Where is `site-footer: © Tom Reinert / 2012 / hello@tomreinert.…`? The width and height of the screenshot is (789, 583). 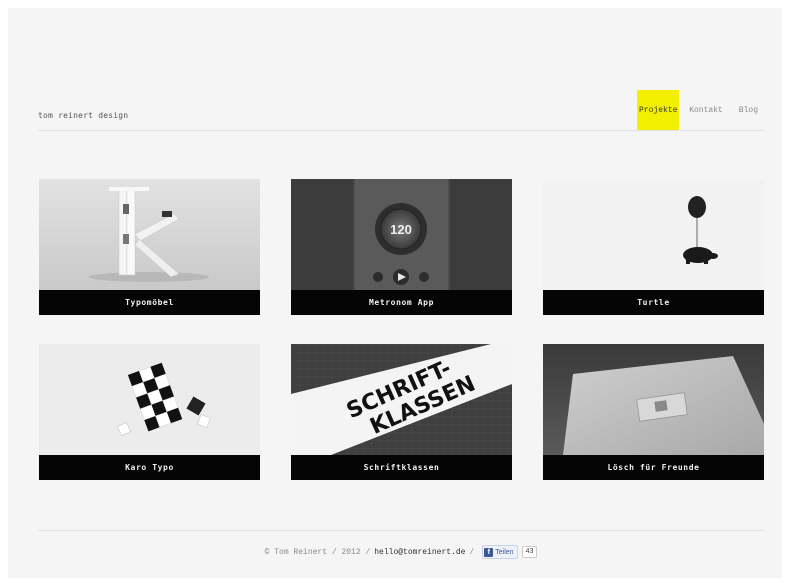
site-footer: © Tom Reinert / 2012 / hello@tomreinert.… is located at coordinates (401, 544).